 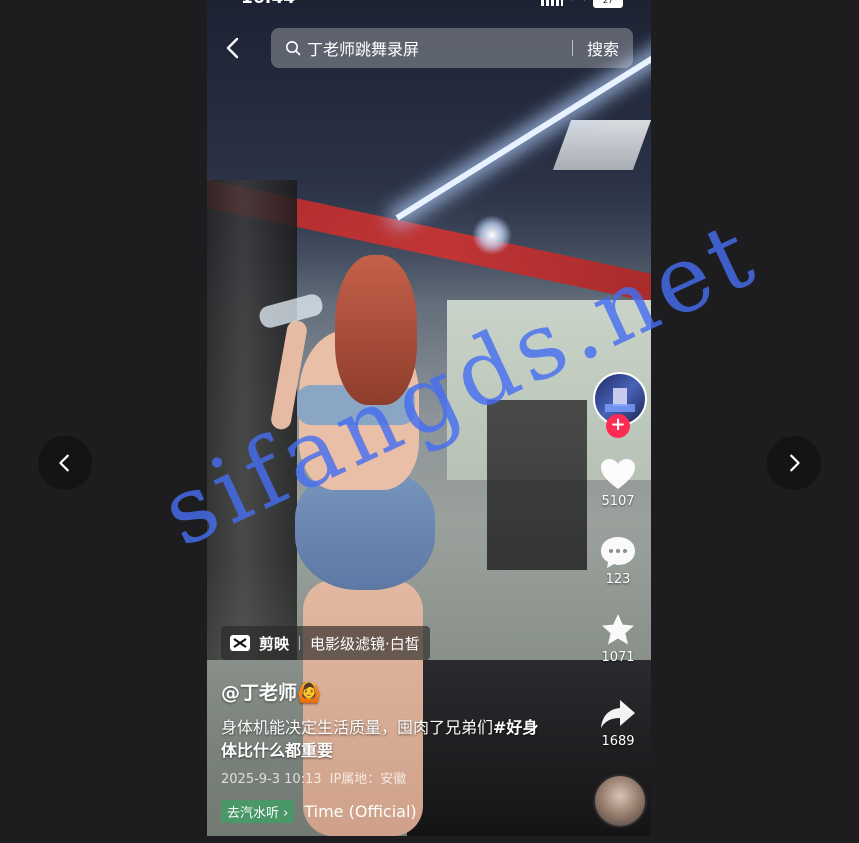 I want to click on video-caption: 身体机能决定生活质量，囤肉了兄弟们#好身体比什么都重要, so click(x=386, y=739).